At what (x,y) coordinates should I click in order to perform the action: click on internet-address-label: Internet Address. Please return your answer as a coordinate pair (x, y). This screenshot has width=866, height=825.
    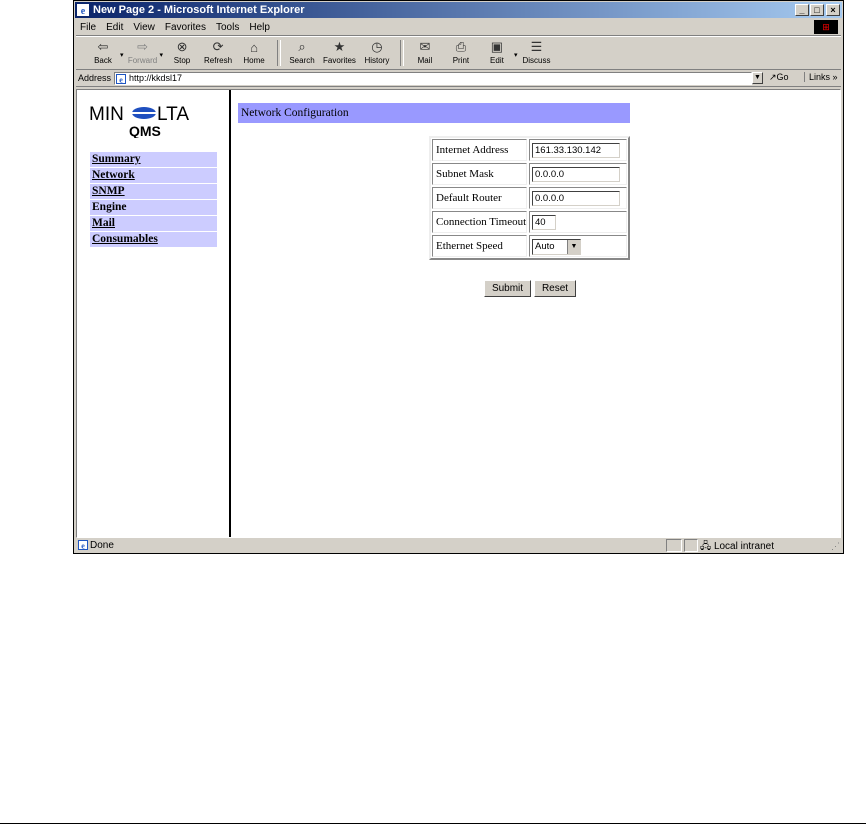
    Looking at the image, I should click on (479, 150).